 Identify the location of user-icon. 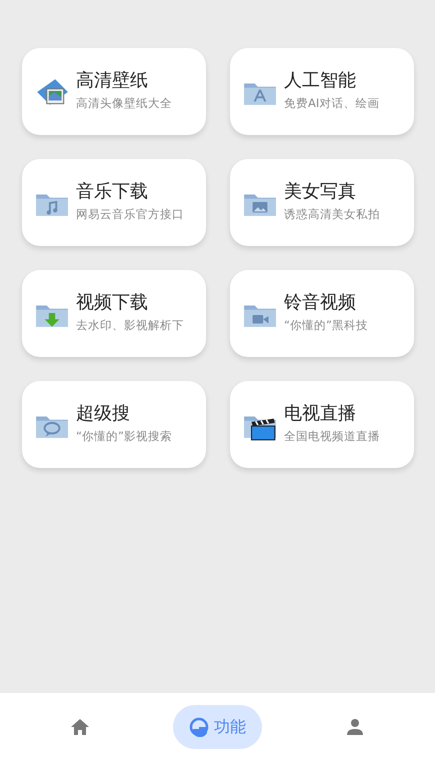
(355, 726).